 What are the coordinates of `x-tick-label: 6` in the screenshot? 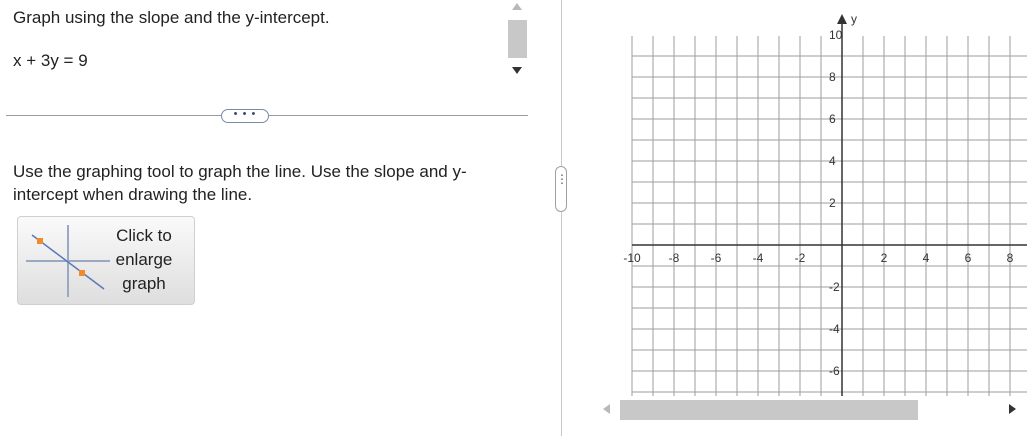 It's located at (968, 258).